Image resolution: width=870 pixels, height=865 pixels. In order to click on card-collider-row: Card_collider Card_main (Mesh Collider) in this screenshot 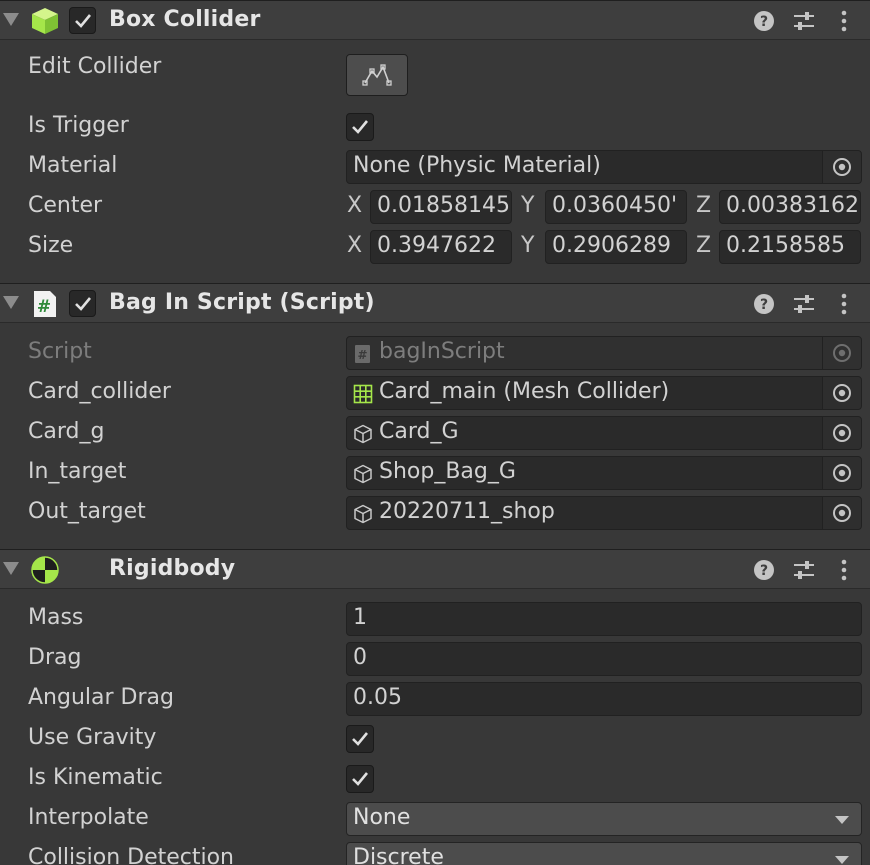, I will do `click(435, 393)`.